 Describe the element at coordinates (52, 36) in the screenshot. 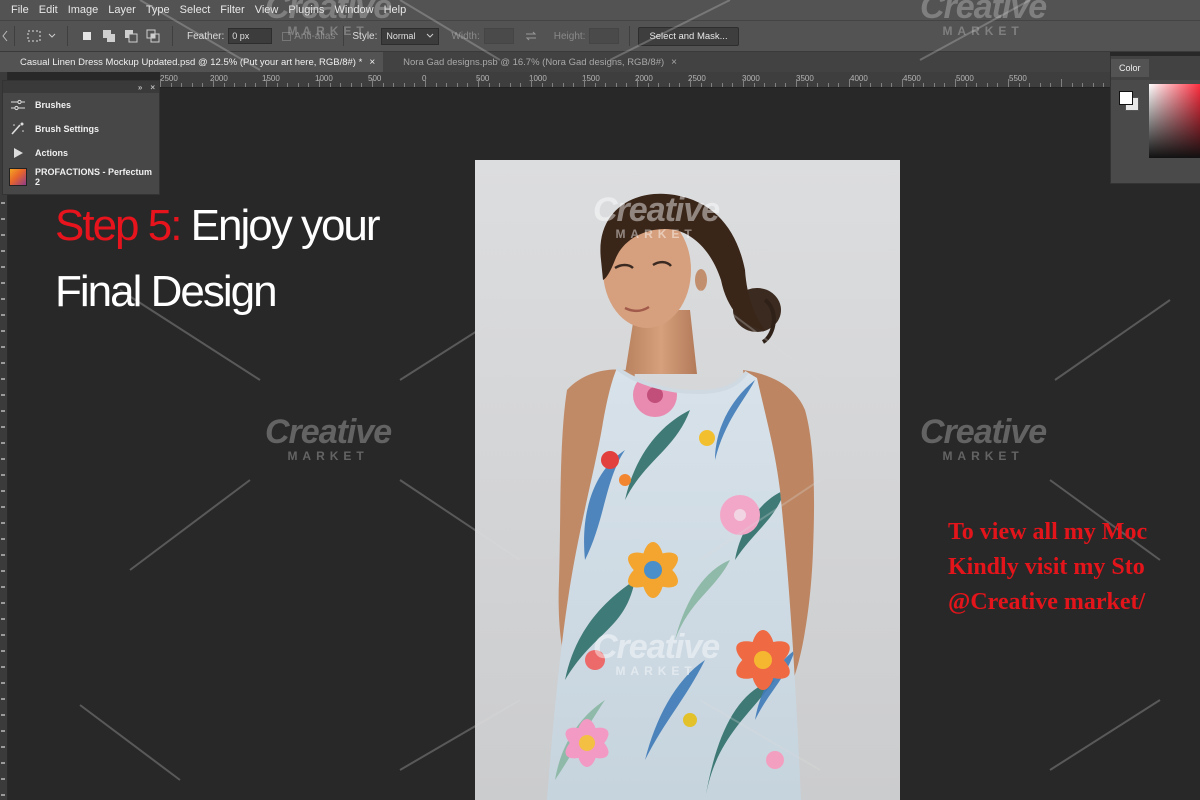

I see `chevron-down-icon` at that location.